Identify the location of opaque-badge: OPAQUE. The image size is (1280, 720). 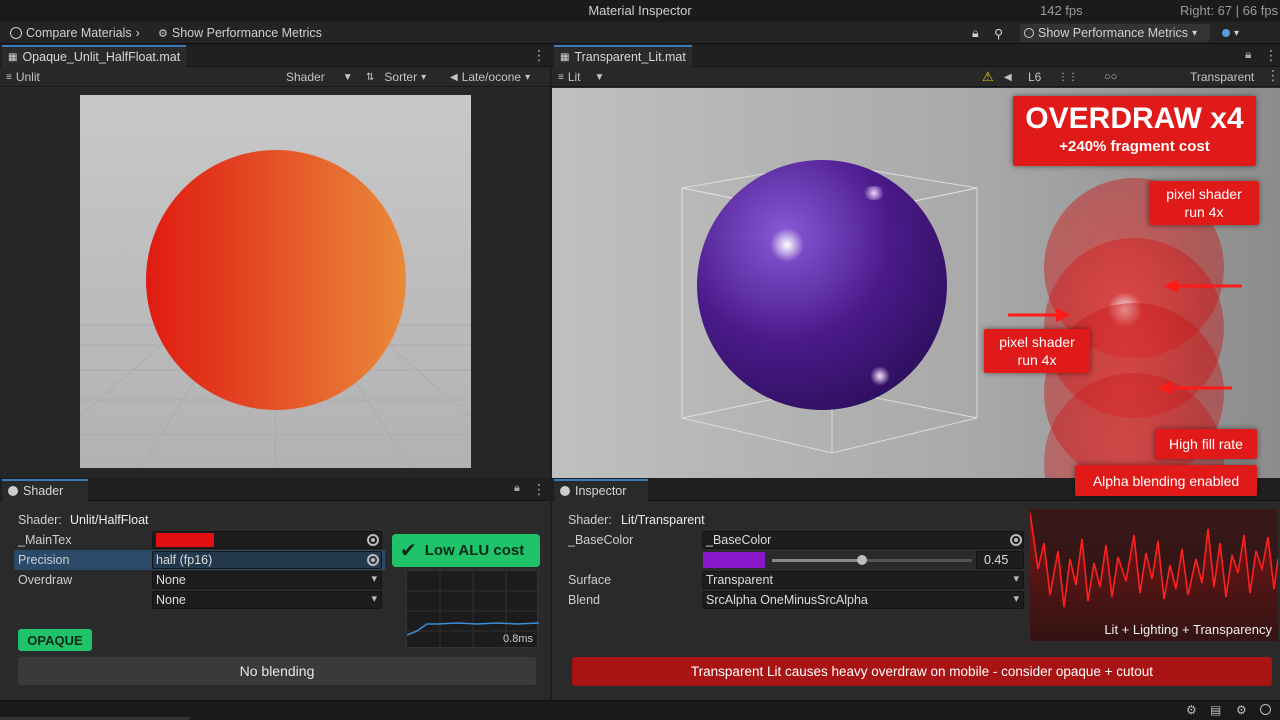
(55, 640).